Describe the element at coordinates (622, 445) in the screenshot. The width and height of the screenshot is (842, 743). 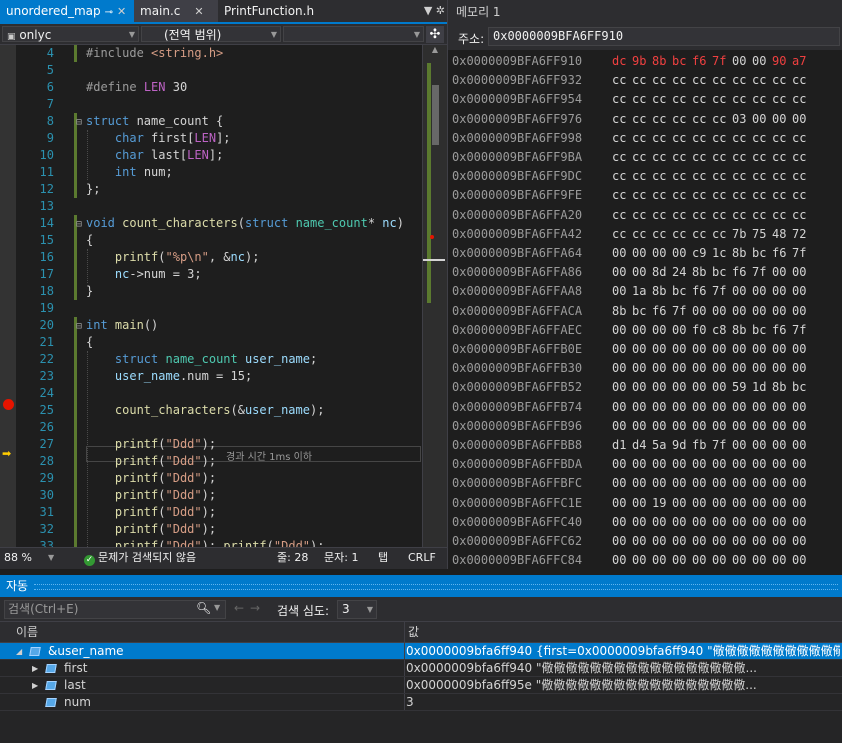
I see `memory-byte: d1` at that location.